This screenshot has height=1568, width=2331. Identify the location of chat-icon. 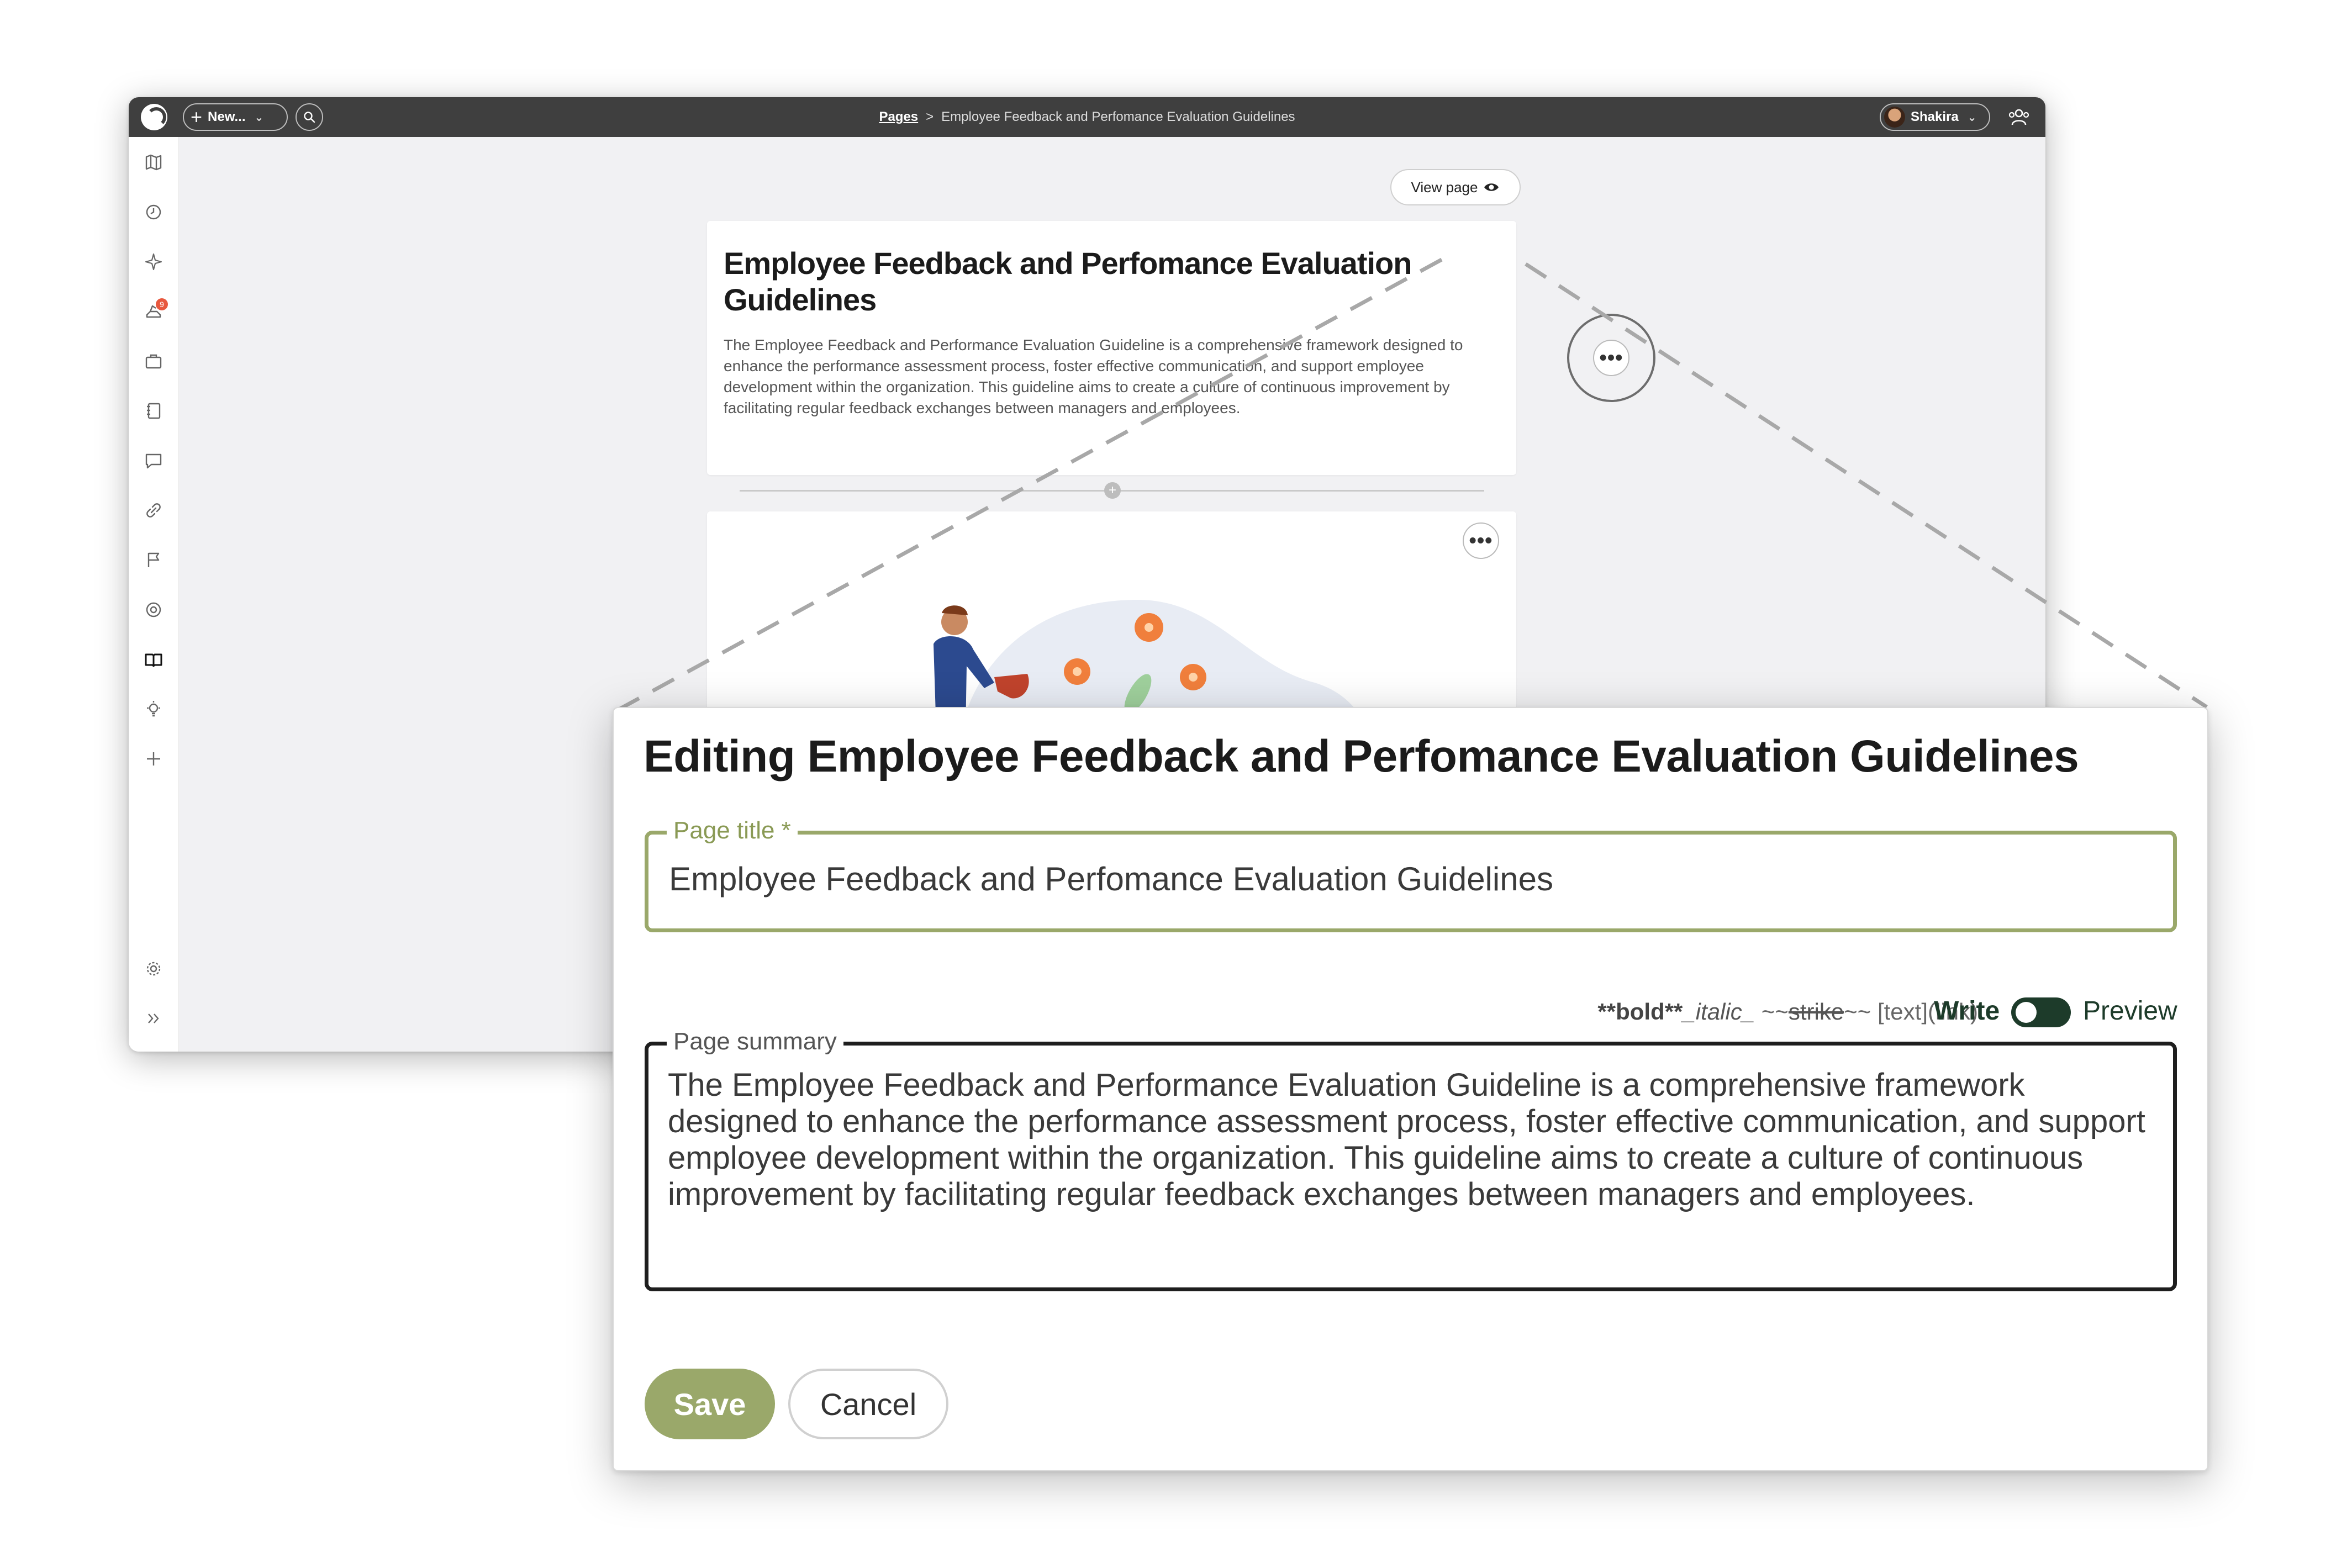
(154, 461).